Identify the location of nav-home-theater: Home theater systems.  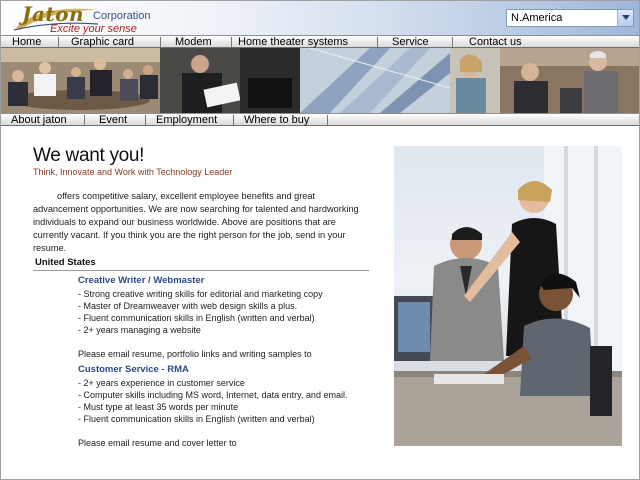
(293, 42).